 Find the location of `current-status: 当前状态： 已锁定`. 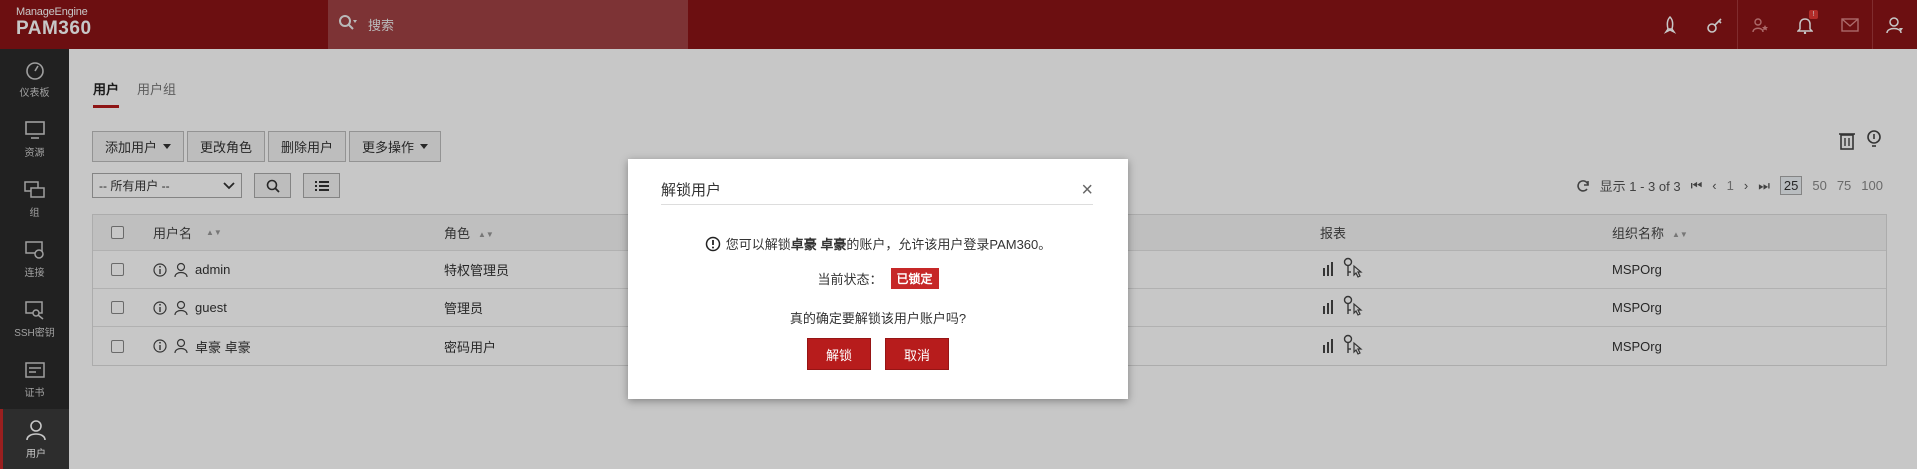

current-status: 当前状态： 已锁定 is located at coordinates (878, 278).